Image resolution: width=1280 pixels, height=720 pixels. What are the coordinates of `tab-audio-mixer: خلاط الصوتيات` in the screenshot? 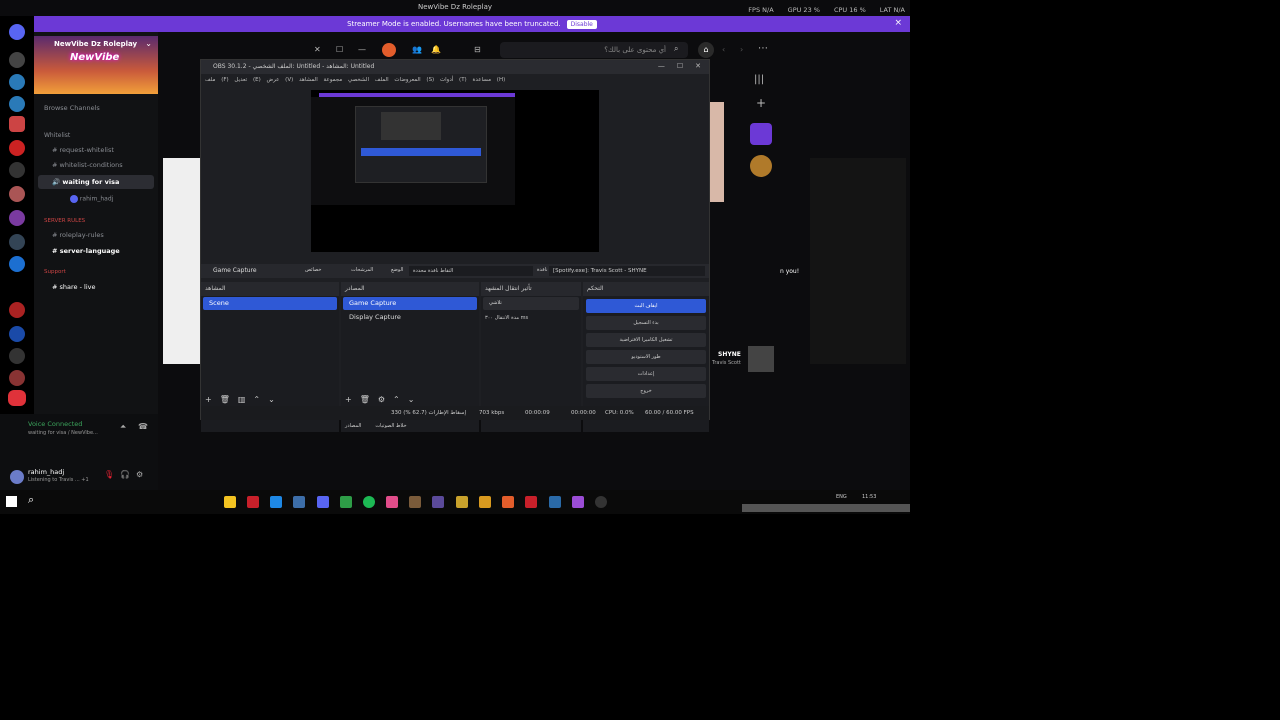 It's located at (390, 426).